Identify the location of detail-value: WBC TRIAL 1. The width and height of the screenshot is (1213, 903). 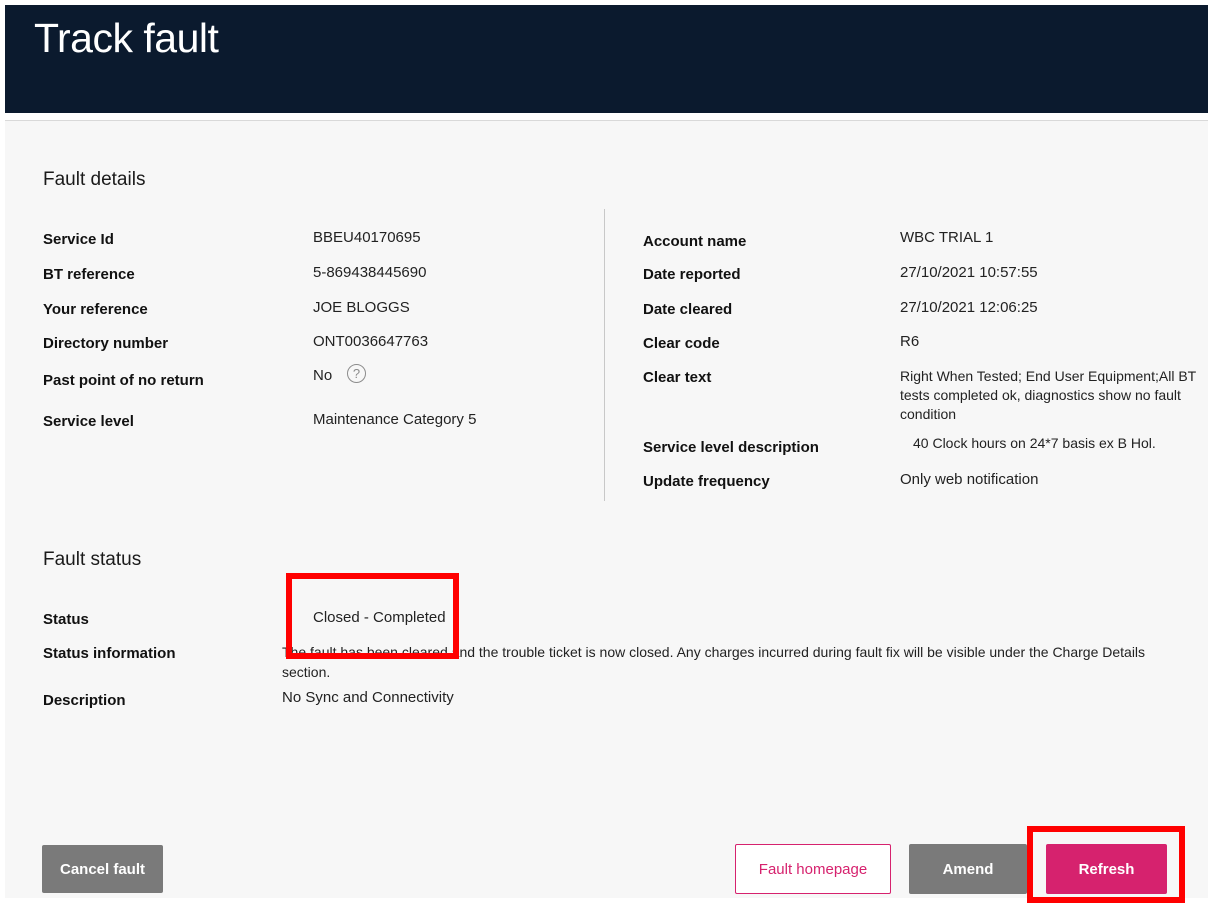
(947, 237).